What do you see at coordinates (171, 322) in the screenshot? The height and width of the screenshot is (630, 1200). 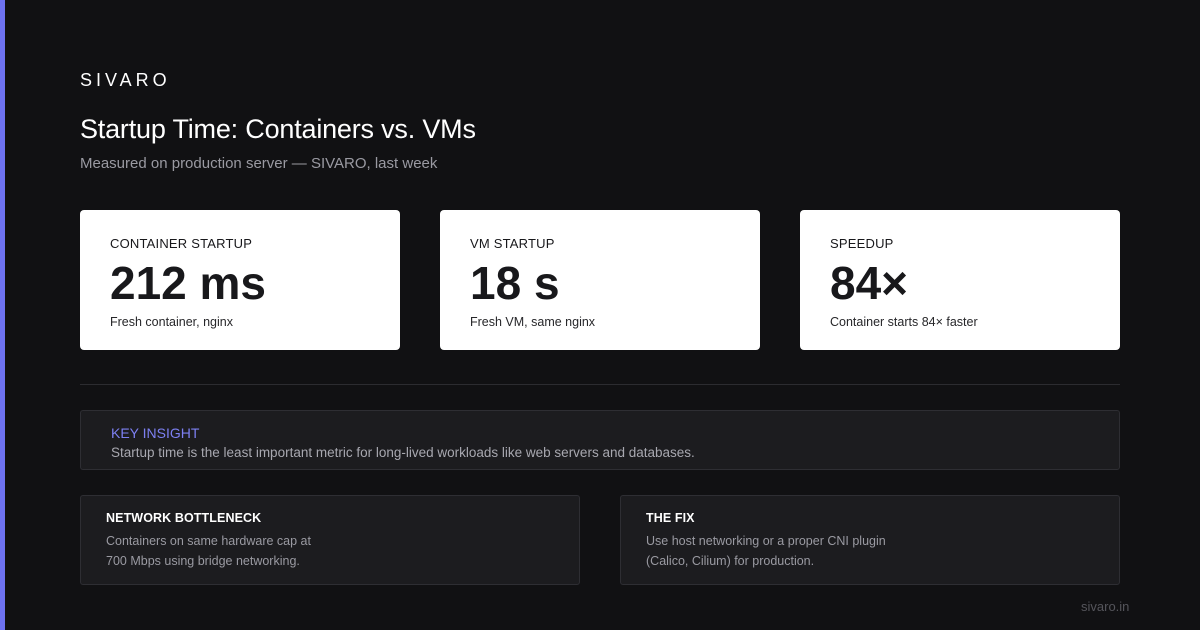 I see `stat-note: Fresh container, nginx` at bounding box center [171, 322].